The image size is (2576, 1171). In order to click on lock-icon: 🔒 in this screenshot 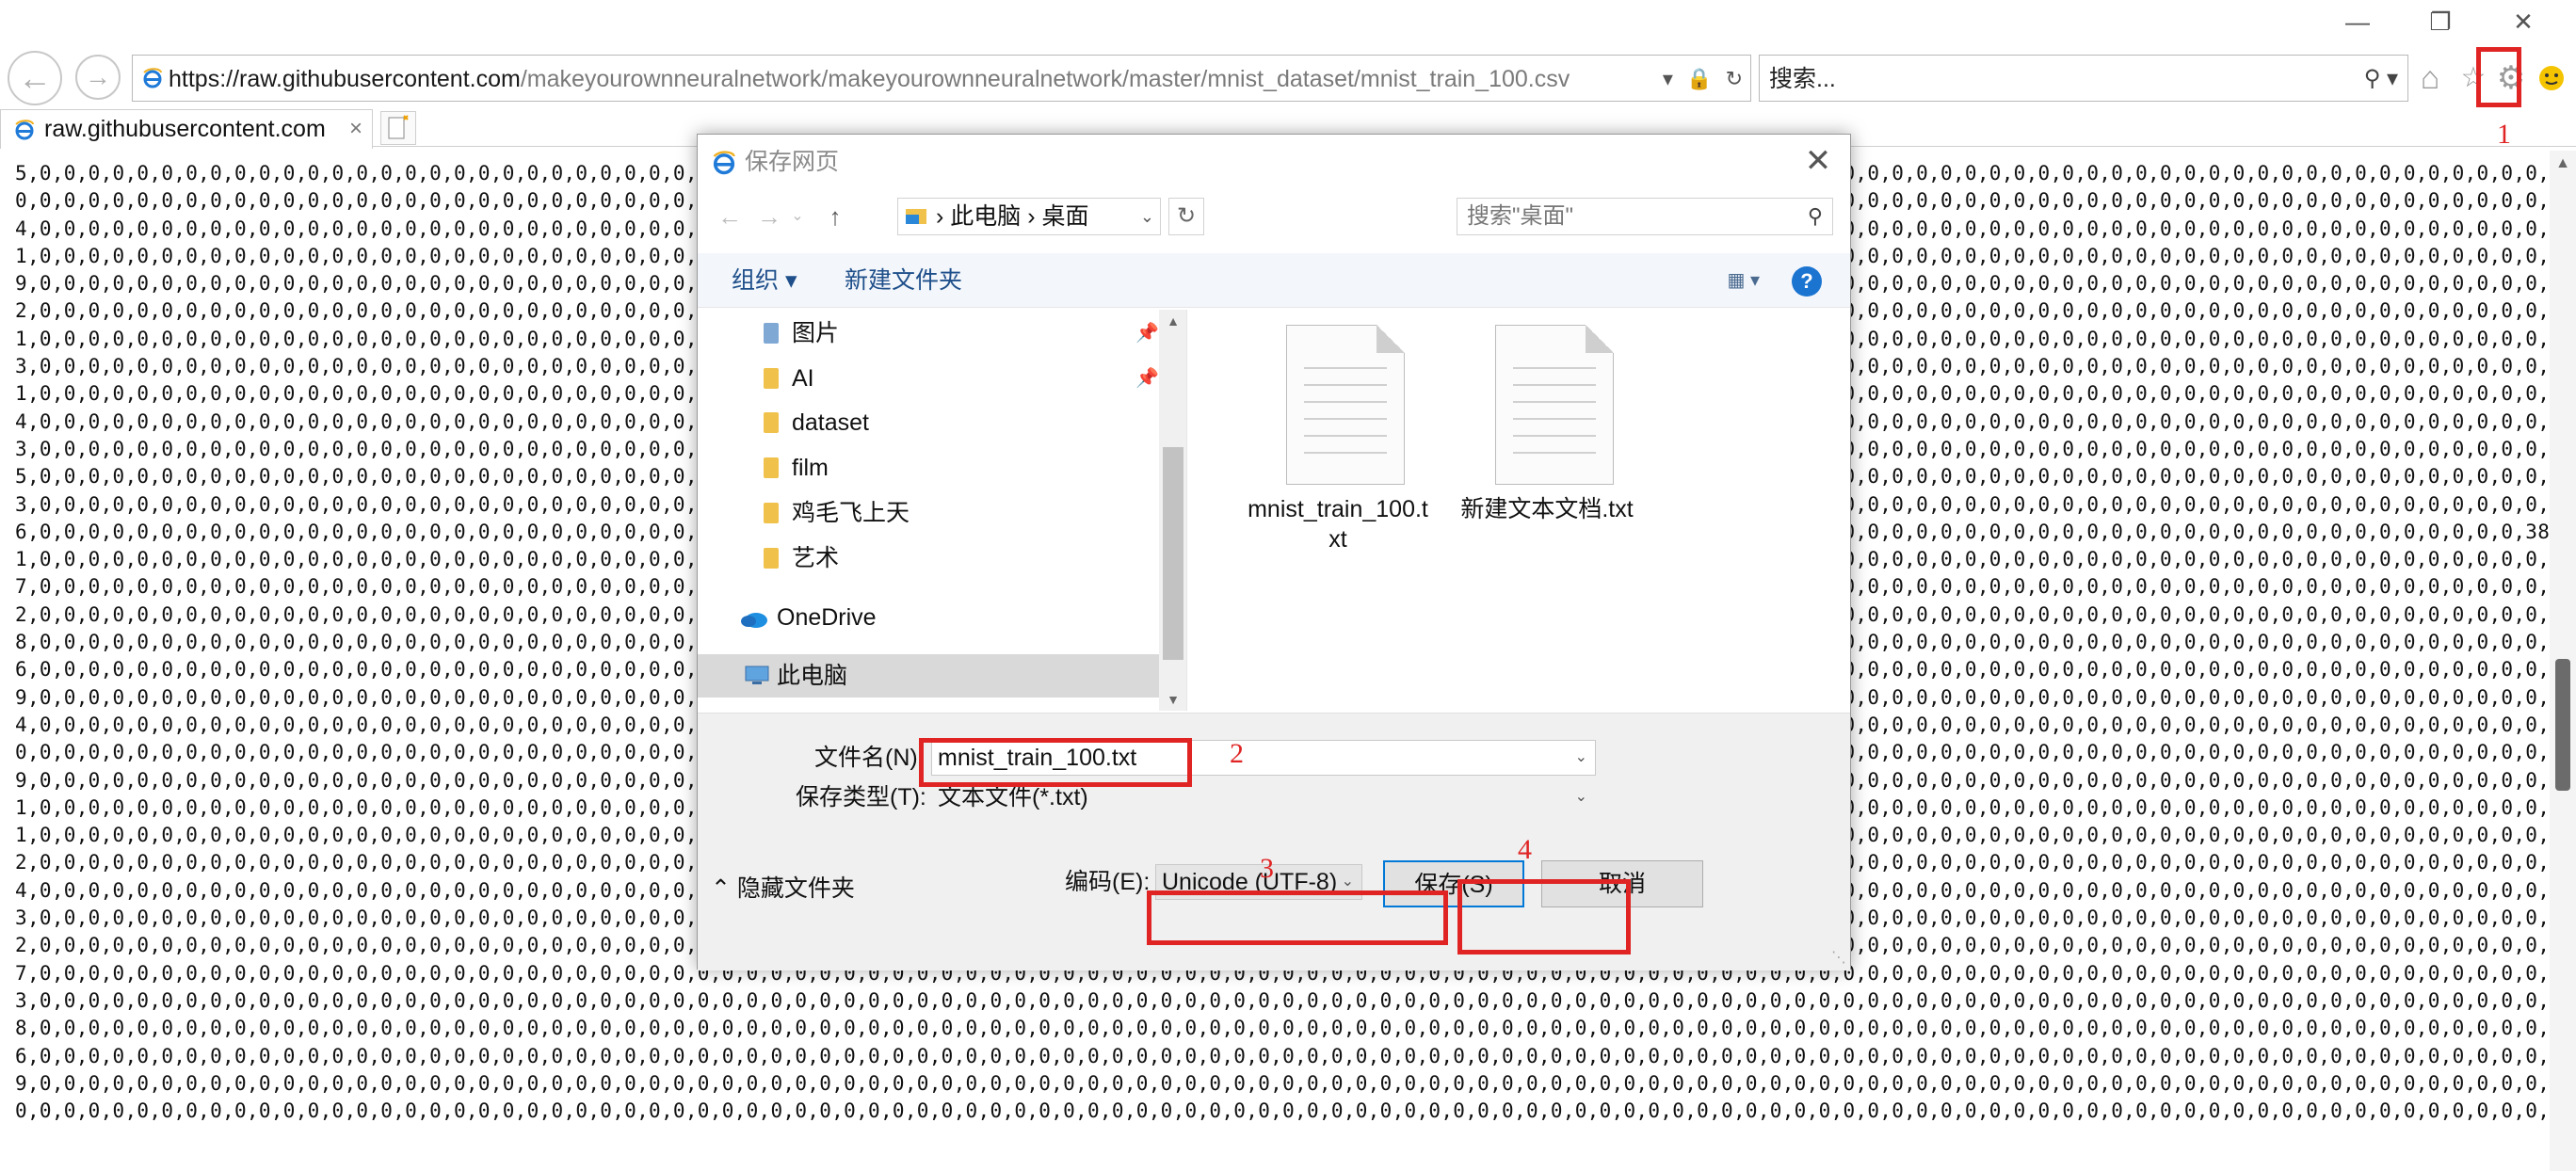, I will do `click(1699, 78)`.